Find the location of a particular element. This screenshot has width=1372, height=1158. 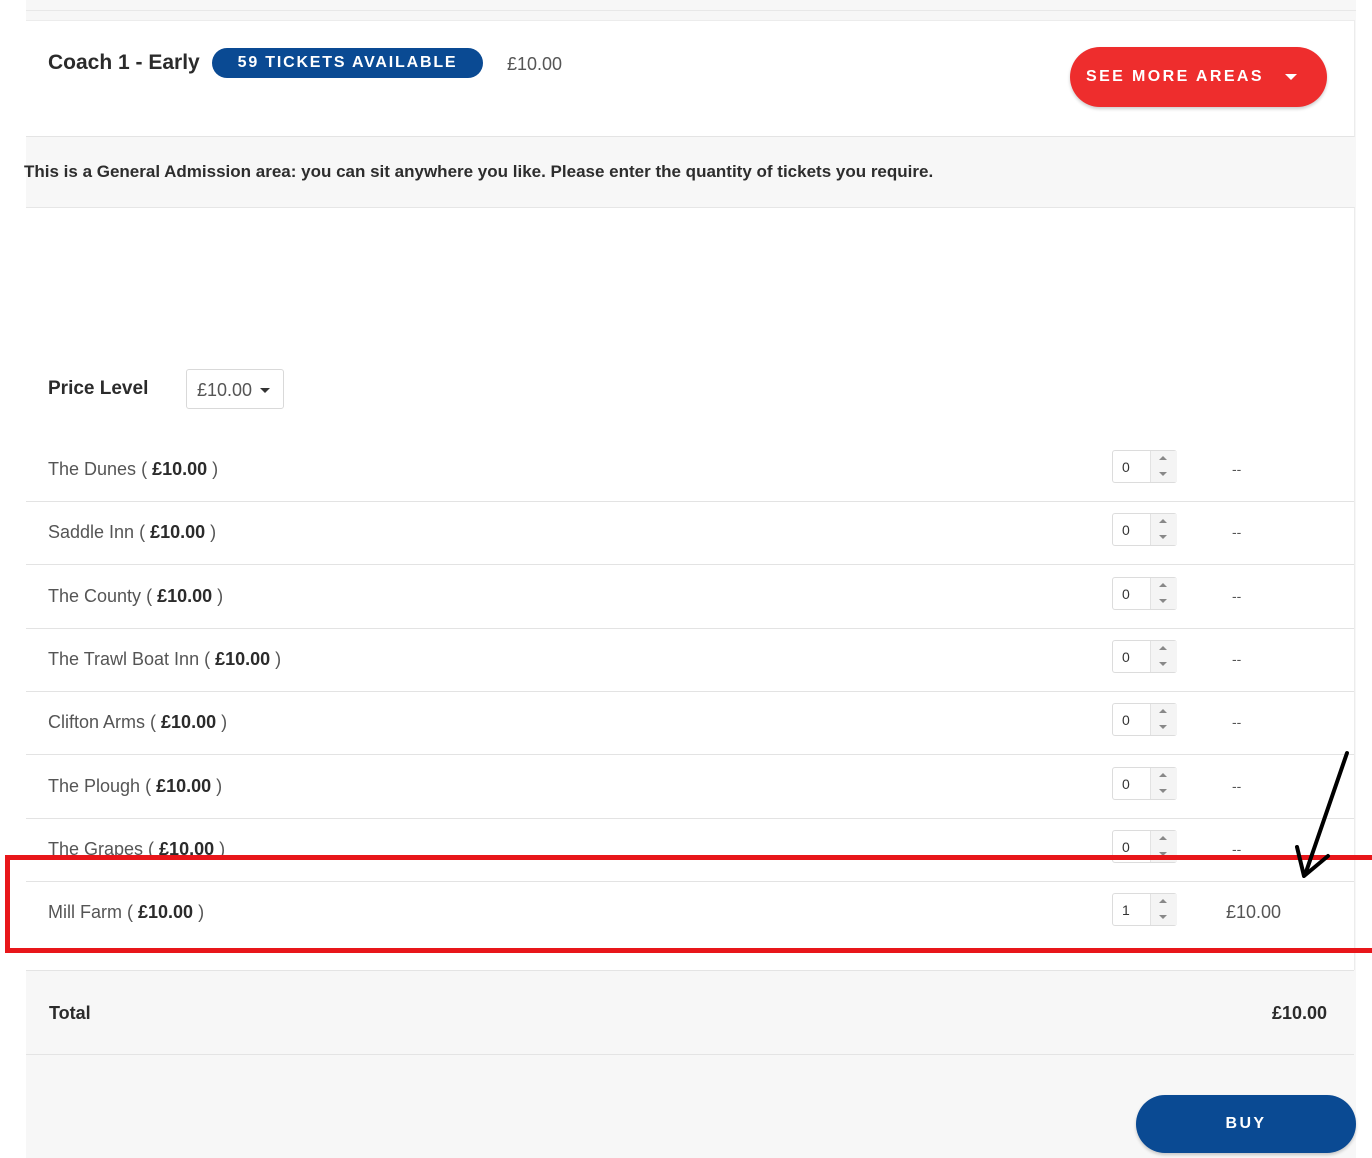

pickup-point-name: The Trawl Boat Inn is located at coordinates (124, 659).